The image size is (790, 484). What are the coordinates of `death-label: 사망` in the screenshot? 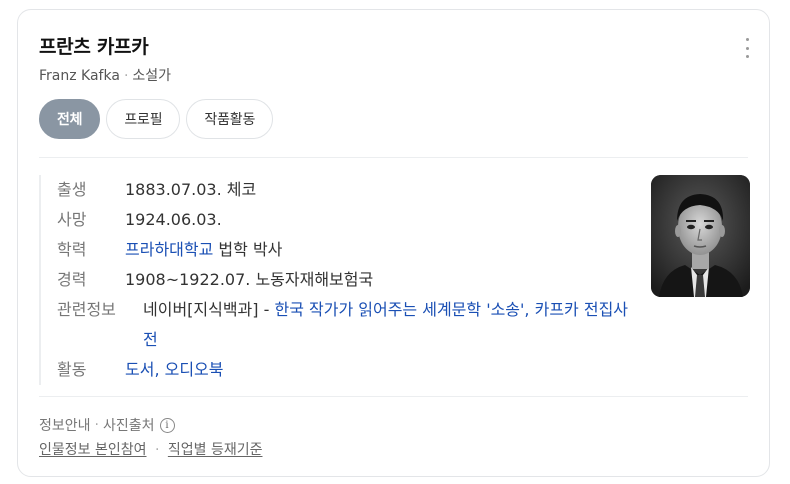 It's located at (72, 219).